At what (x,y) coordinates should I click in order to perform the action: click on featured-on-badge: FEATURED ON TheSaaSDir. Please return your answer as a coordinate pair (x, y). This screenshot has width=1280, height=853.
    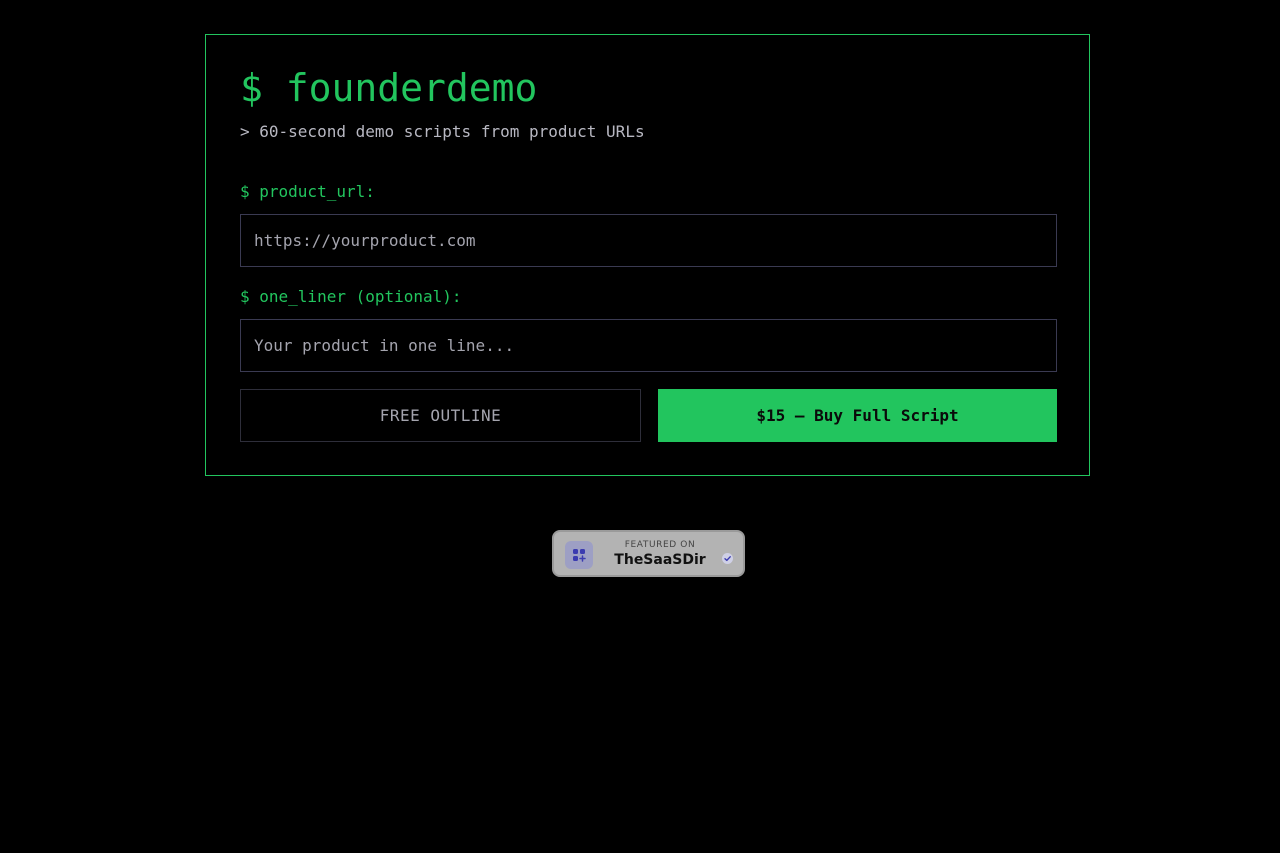
    Looking at the image, I should click on (648, 553).